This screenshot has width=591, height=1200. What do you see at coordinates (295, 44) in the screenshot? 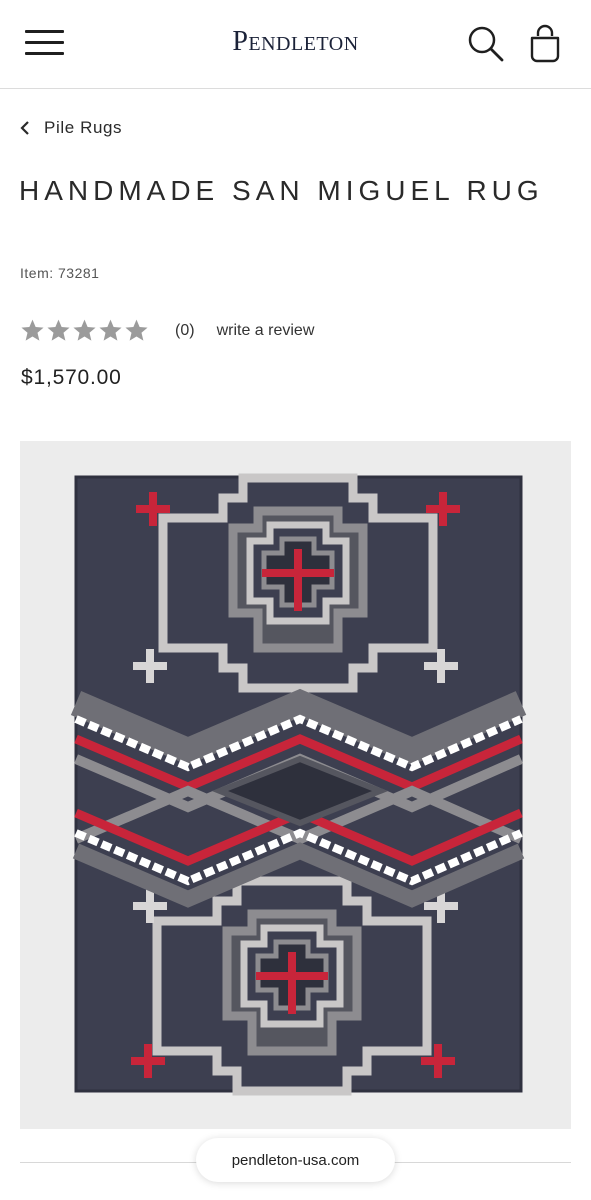
I see `site-header: Pendleton` at bounding box center [295, 44].